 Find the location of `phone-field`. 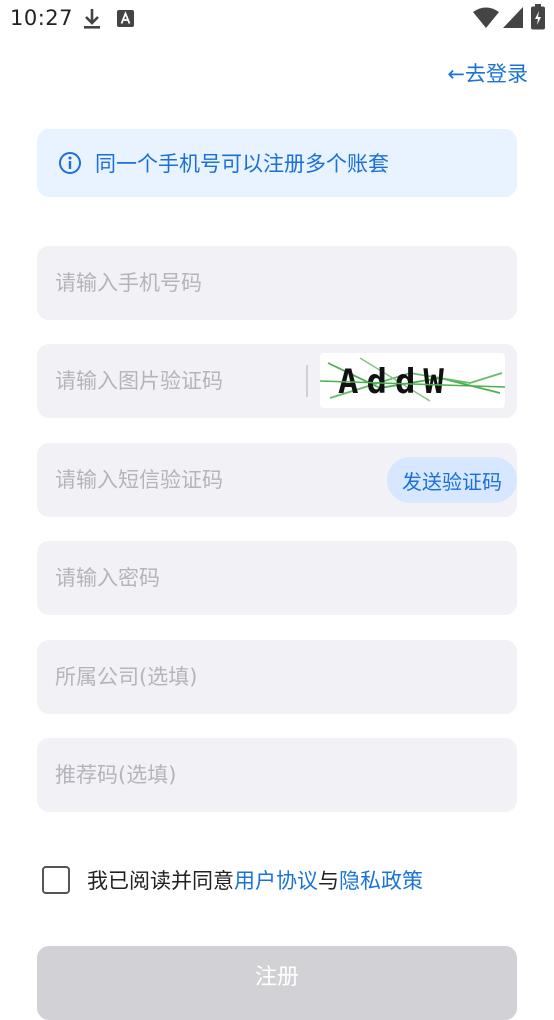

phone-field is located at coordinates (277, 283).